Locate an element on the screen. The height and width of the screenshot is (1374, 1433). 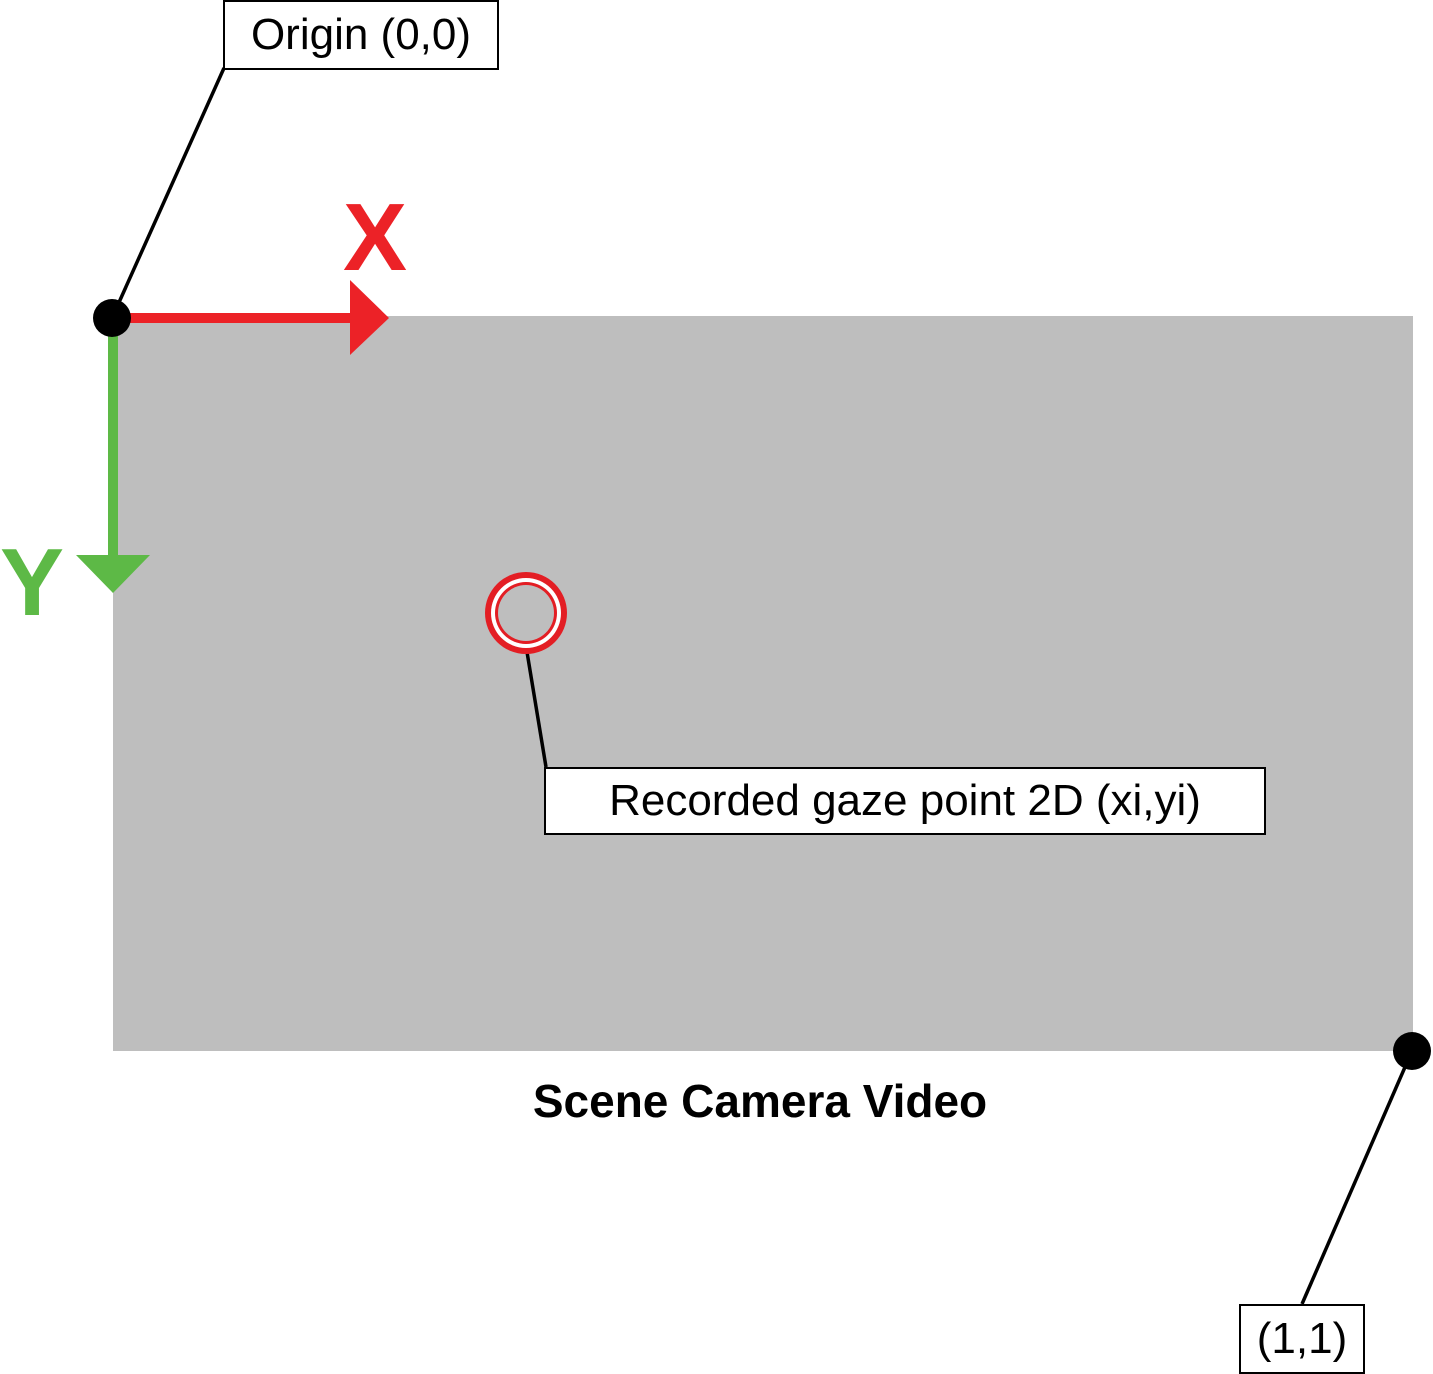
x-axis-label: X is located at coordinates (375, 237).